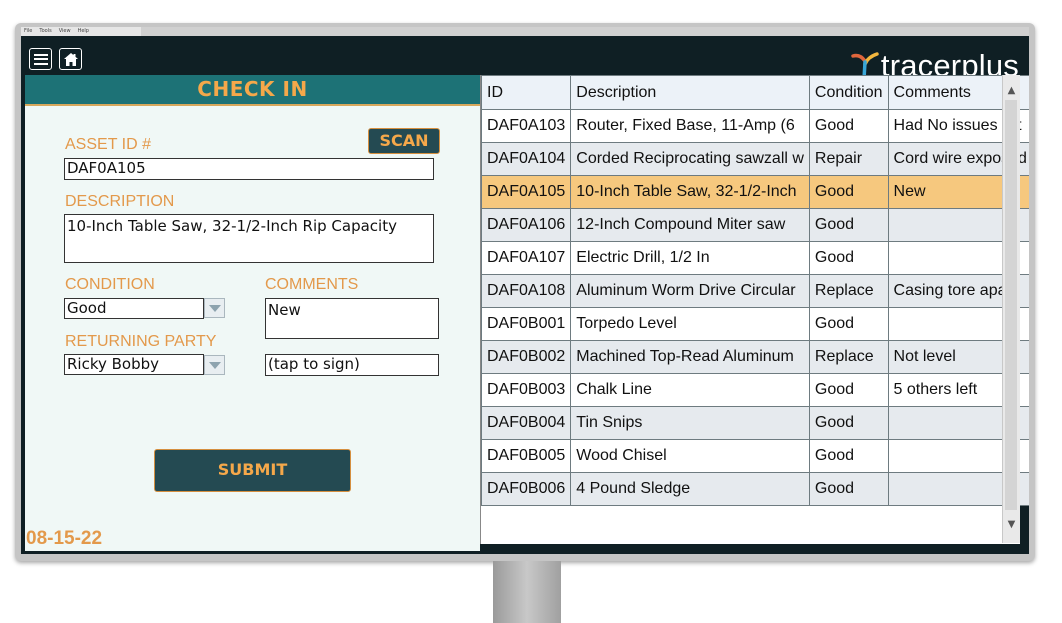  Describe the element at coordinates (690, 423) in the screenshot. I see `table-cell-description: Tin Snips` at that location.